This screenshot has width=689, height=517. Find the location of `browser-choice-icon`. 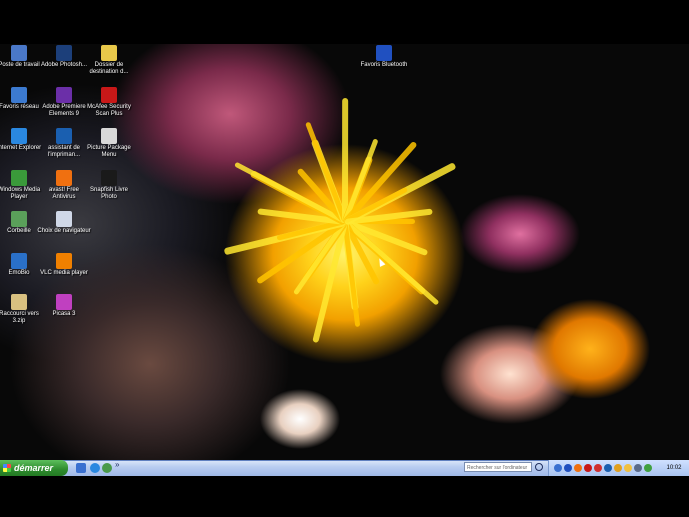

browser-choice-icon is located at coordinates (64, 219).